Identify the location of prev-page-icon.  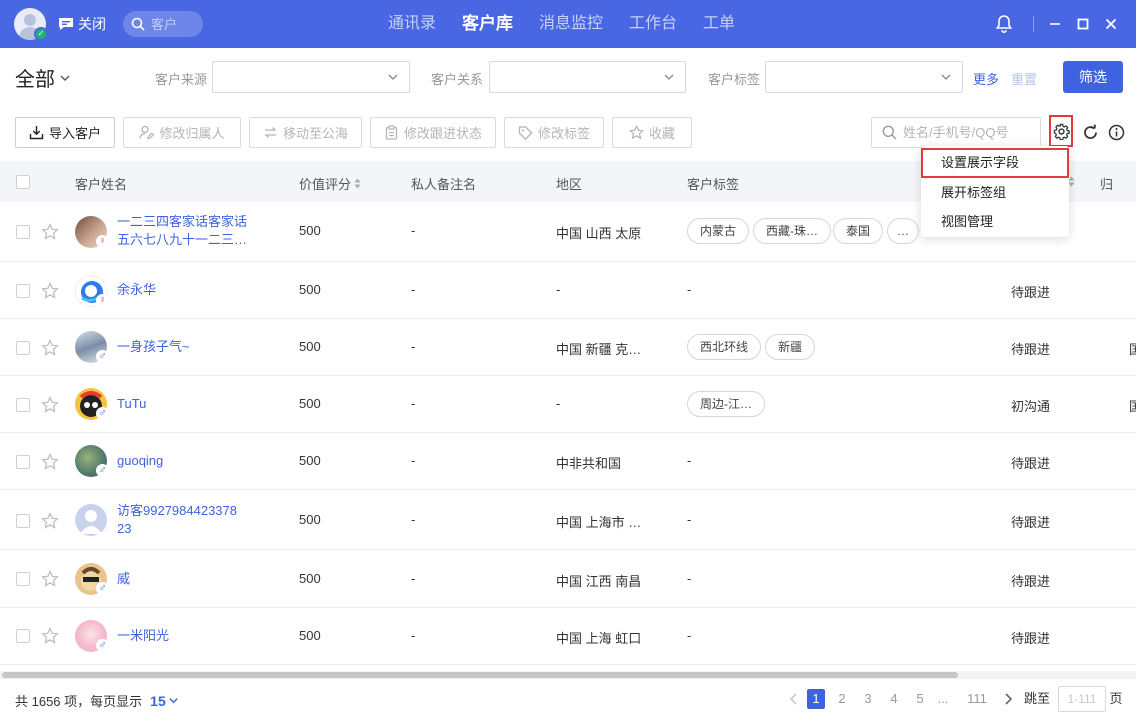
(794, 699).